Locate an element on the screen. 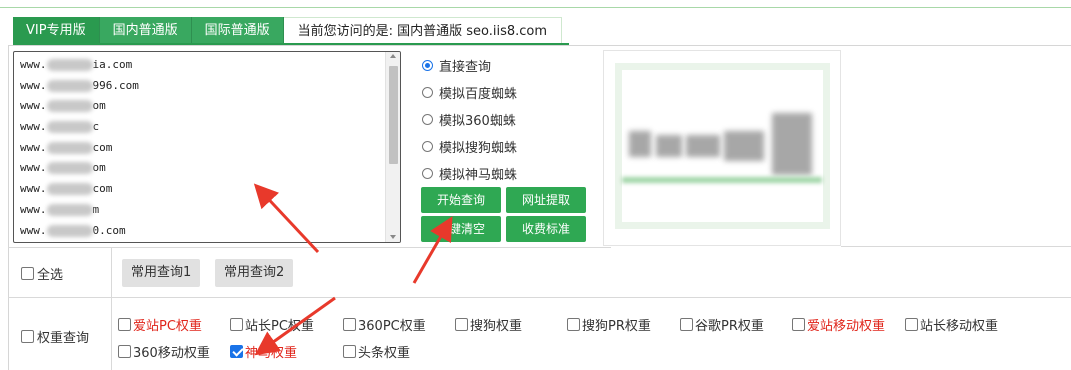 The height and width of the screenshot is (370, 1071). weight-option: 神马权重 is located at coordinates (263, 351).